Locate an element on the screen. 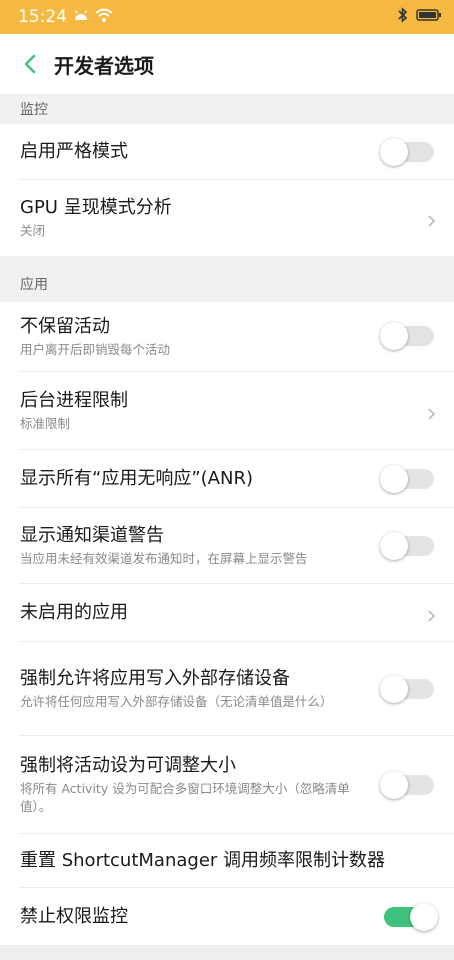 The height and width of the screenshot is (960, 454). wifi-icon is located at coordinates (104, 17).